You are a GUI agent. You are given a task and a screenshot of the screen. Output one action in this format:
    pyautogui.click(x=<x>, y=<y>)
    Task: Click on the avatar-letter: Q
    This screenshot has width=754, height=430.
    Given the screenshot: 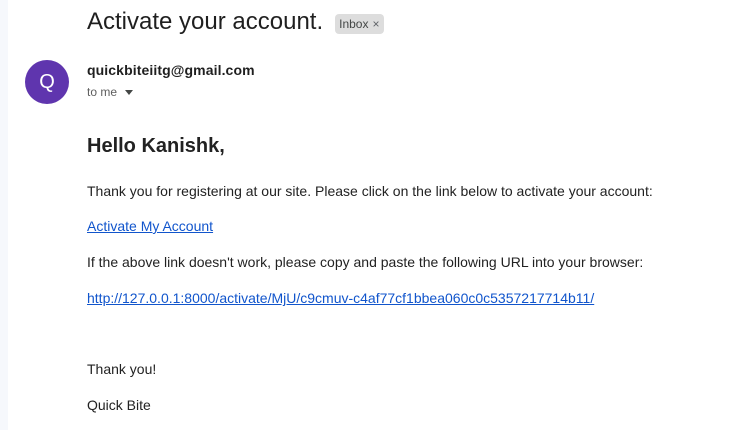 What is the action you would take?
    pyautogui.click(x=47, y=81)
    